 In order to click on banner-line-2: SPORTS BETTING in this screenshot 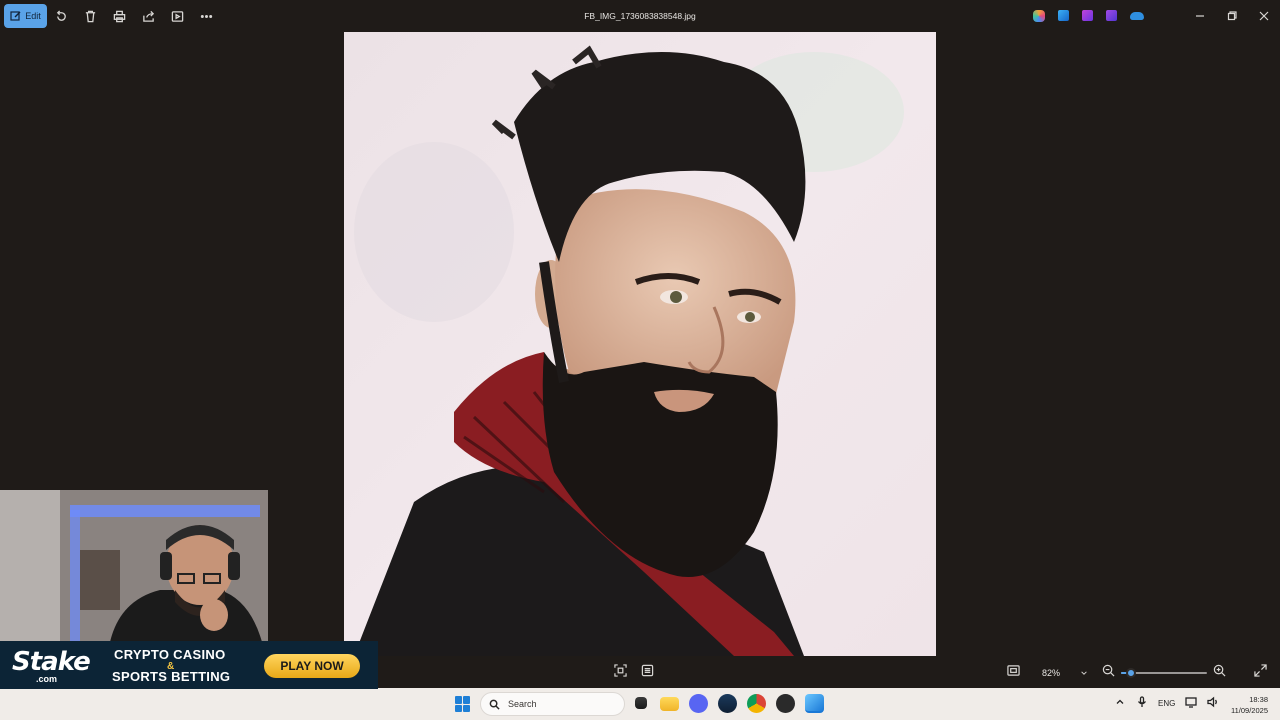, I will do `click(171, 676)`.